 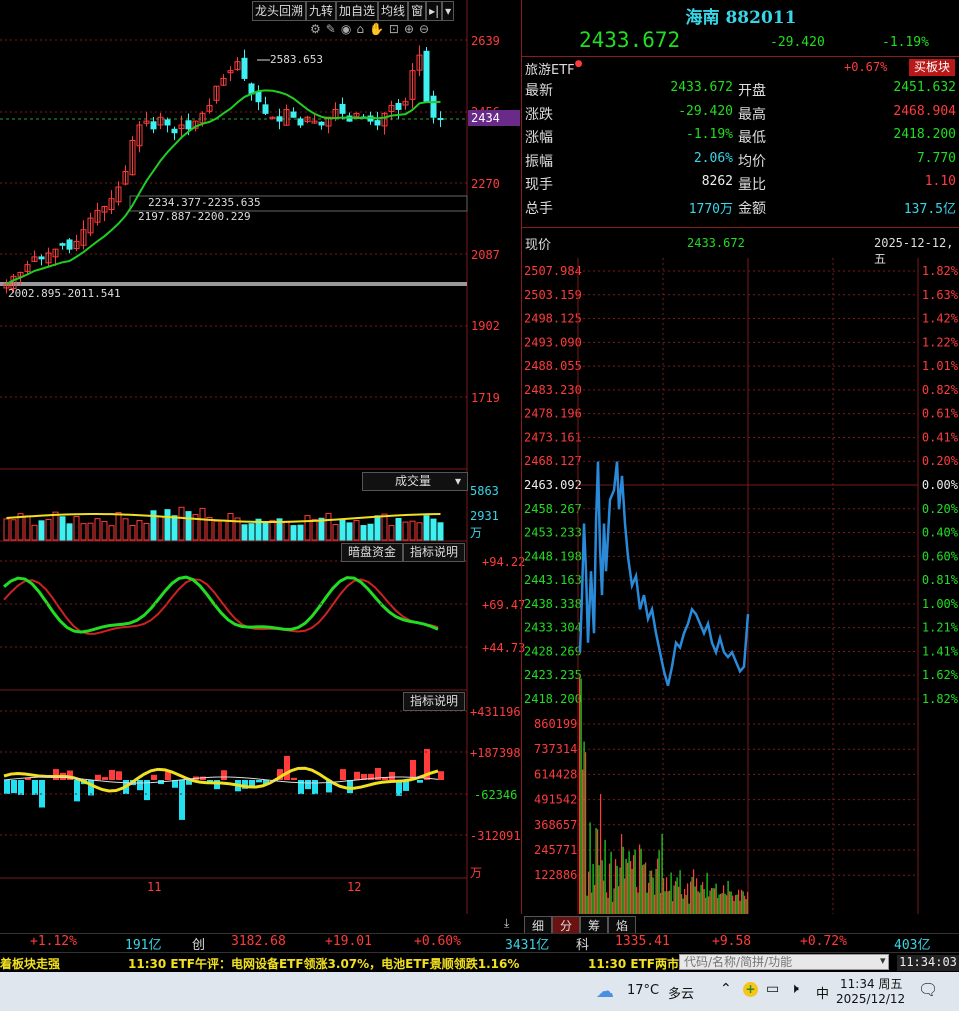 I want to click on ticker-value: 3182.68, so click(x=258, y=941).